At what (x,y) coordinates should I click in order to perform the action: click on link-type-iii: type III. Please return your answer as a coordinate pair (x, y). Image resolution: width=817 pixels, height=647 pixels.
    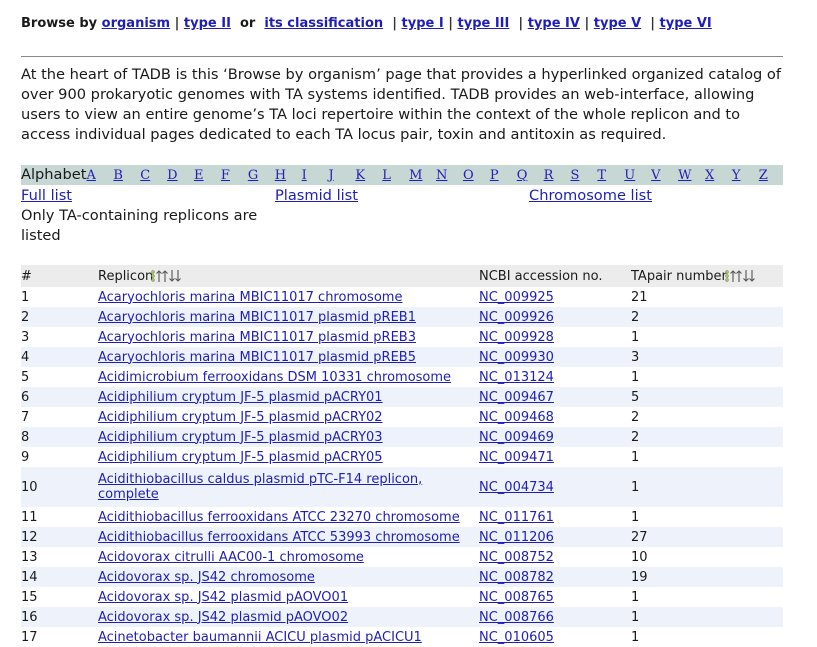
    Looking at the image, I should click on (484, 23).